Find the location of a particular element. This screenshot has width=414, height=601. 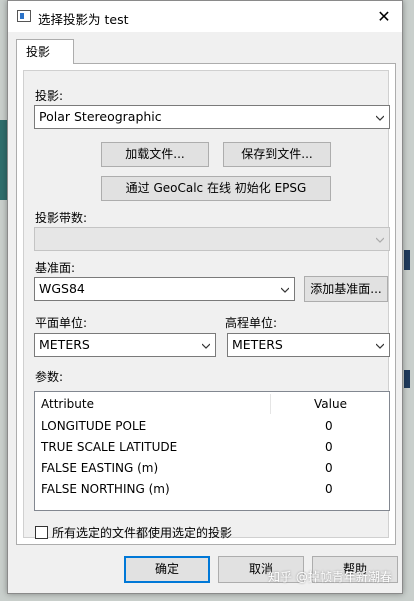

dialog-title: 选择投影为 test is located at coordinates (83, 19).